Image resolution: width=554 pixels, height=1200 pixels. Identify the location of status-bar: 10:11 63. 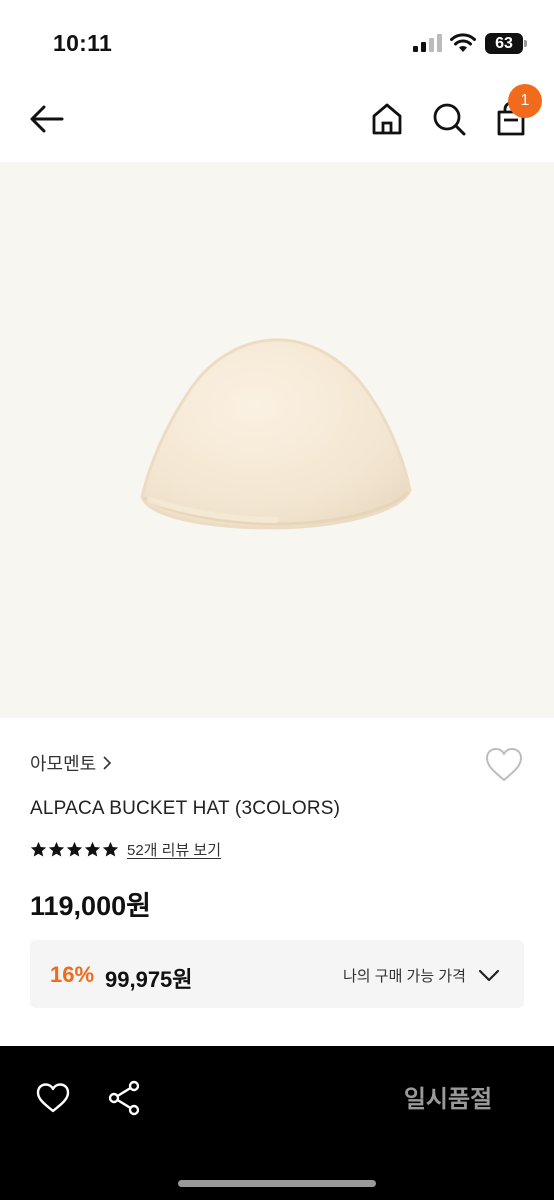
(277, 40).